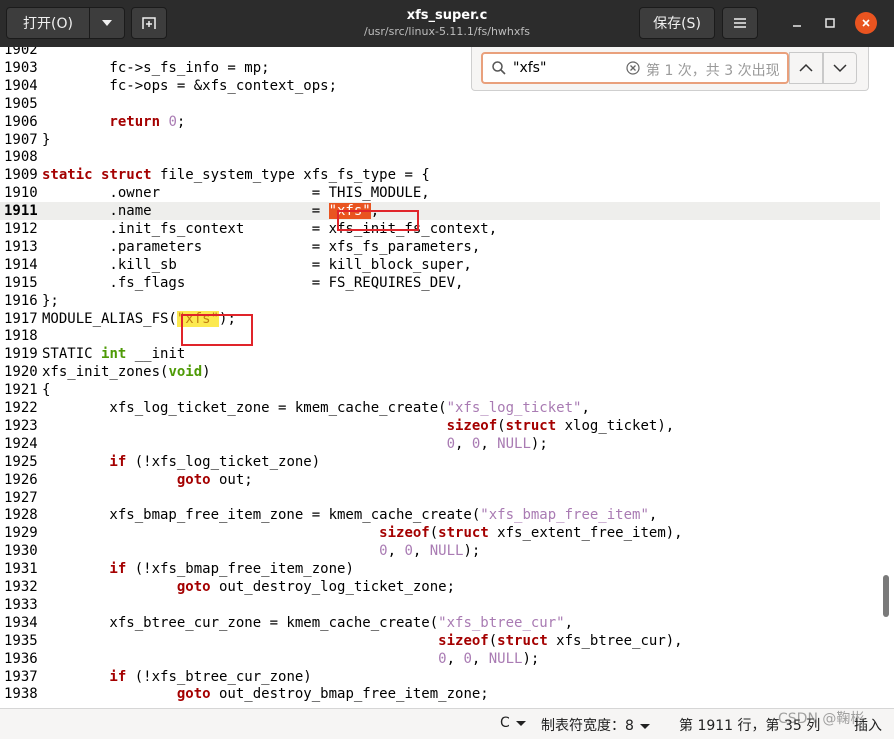 This screenshot has height=739, width=894. I want to click on search-input: "xfs" 第 1 次，共 3 次出现, so click(635, 68).